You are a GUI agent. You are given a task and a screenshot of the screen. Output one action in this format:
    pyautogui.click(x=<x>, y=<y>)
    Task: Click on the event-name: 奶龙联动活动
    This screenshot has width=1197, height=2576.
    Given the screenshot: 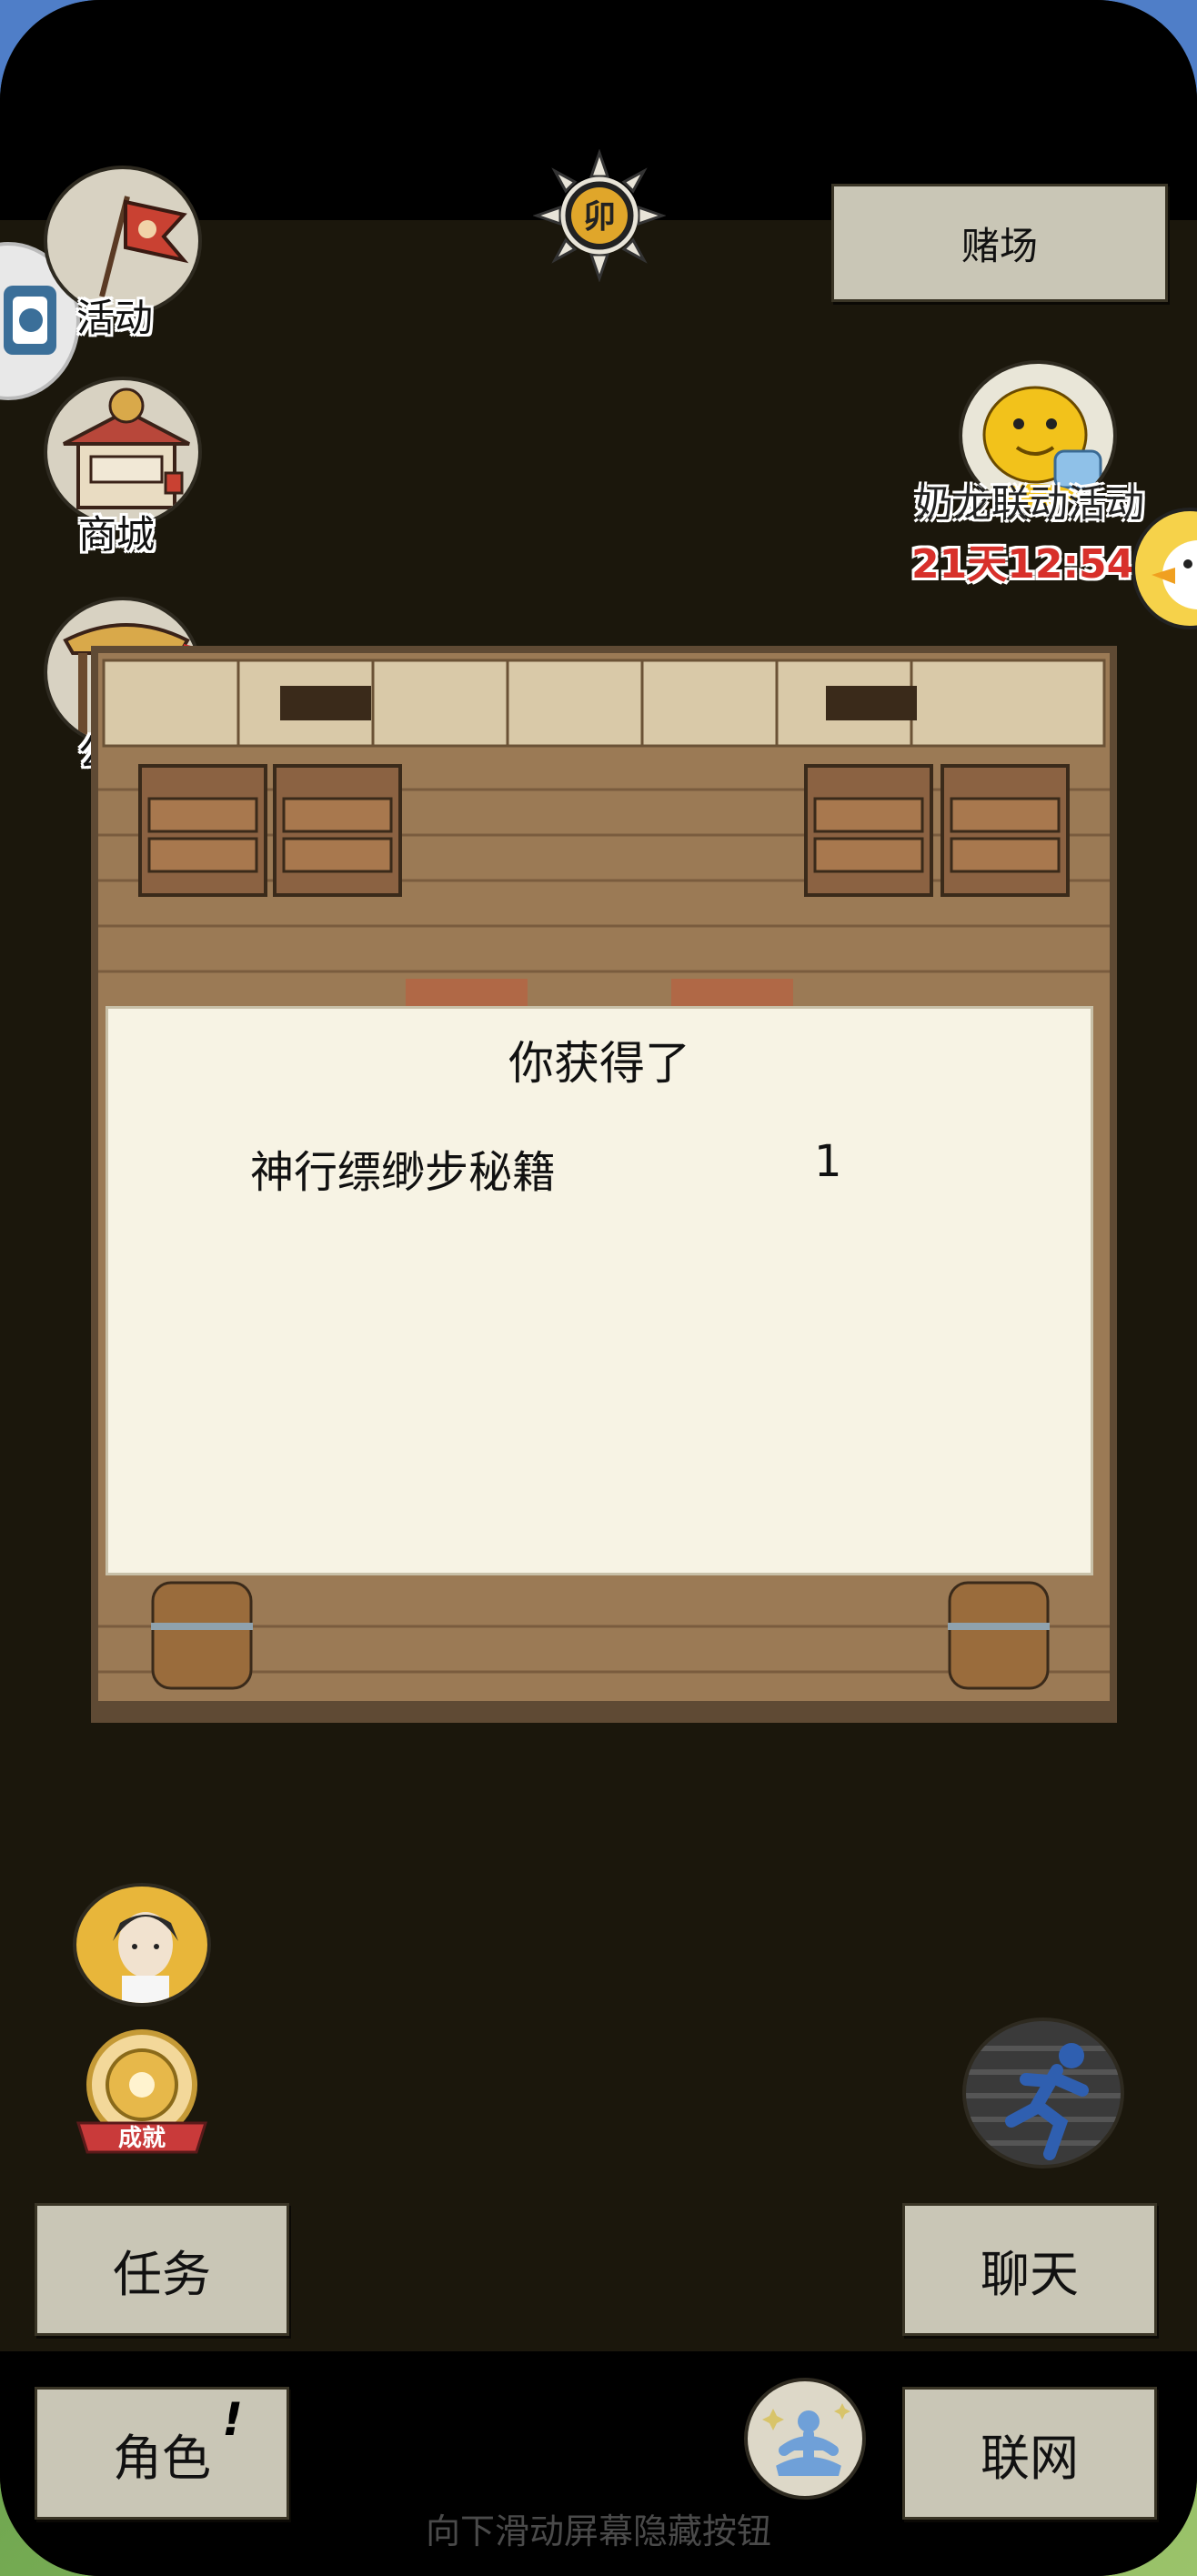 What is the action you would take?
    pyautogui.click(x=1029, y=500)
    